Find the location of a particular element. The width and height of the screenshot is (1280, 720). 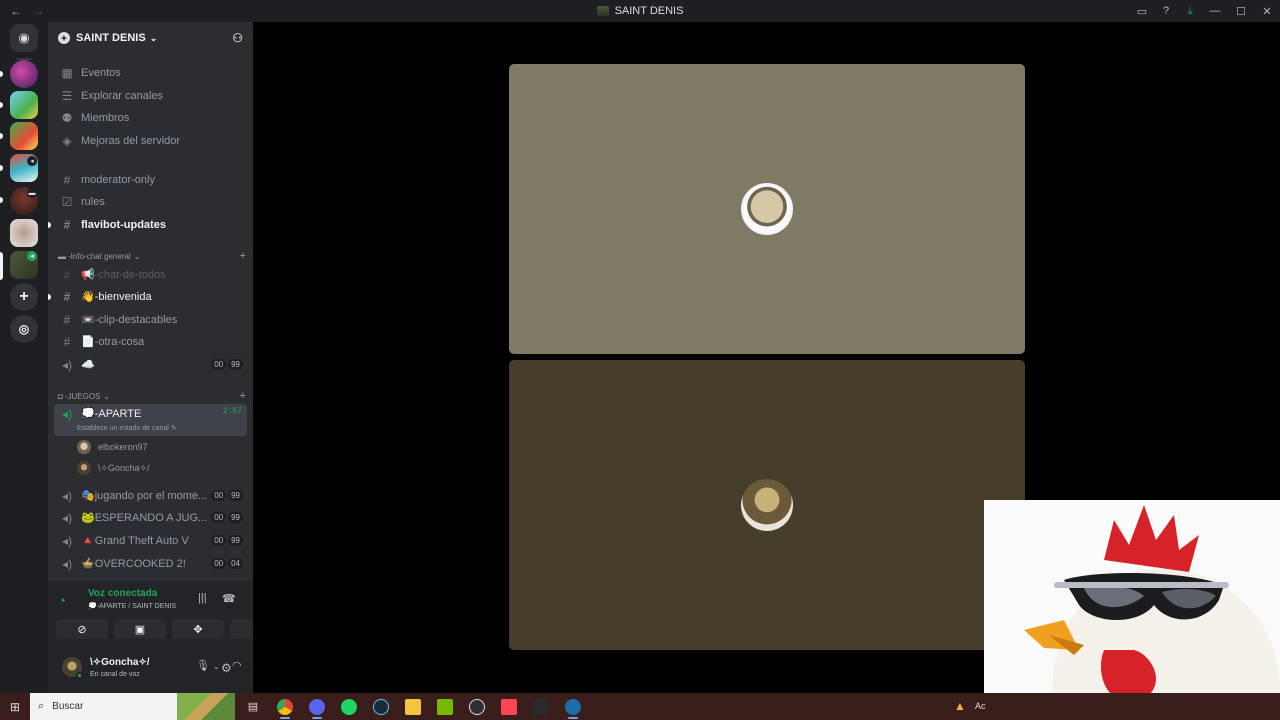

channel-label: 🍲OVERCOOKED 2! is located at coordinates (133, 564).